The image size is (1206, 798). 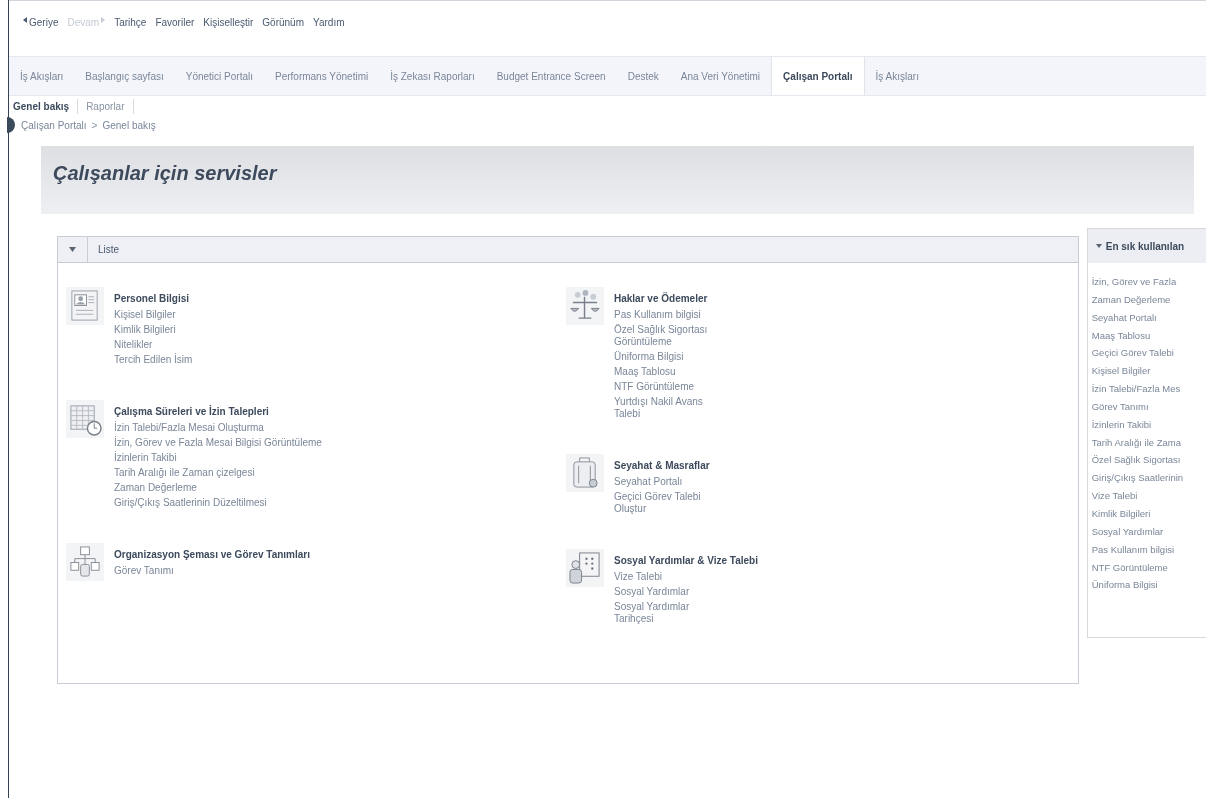 I want to click on tab: Başlangıç sayfası, so click(x=124, y=76).